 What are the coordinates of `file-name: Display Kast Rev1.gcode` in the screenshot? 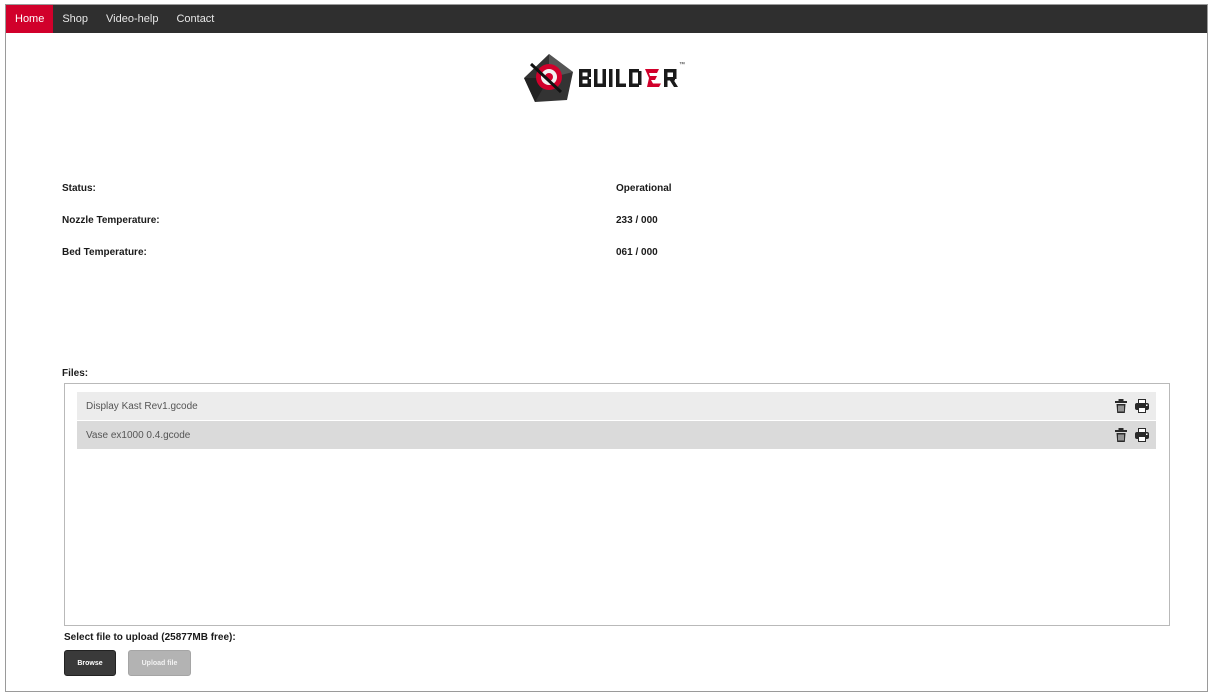 It's located at (142, 406).